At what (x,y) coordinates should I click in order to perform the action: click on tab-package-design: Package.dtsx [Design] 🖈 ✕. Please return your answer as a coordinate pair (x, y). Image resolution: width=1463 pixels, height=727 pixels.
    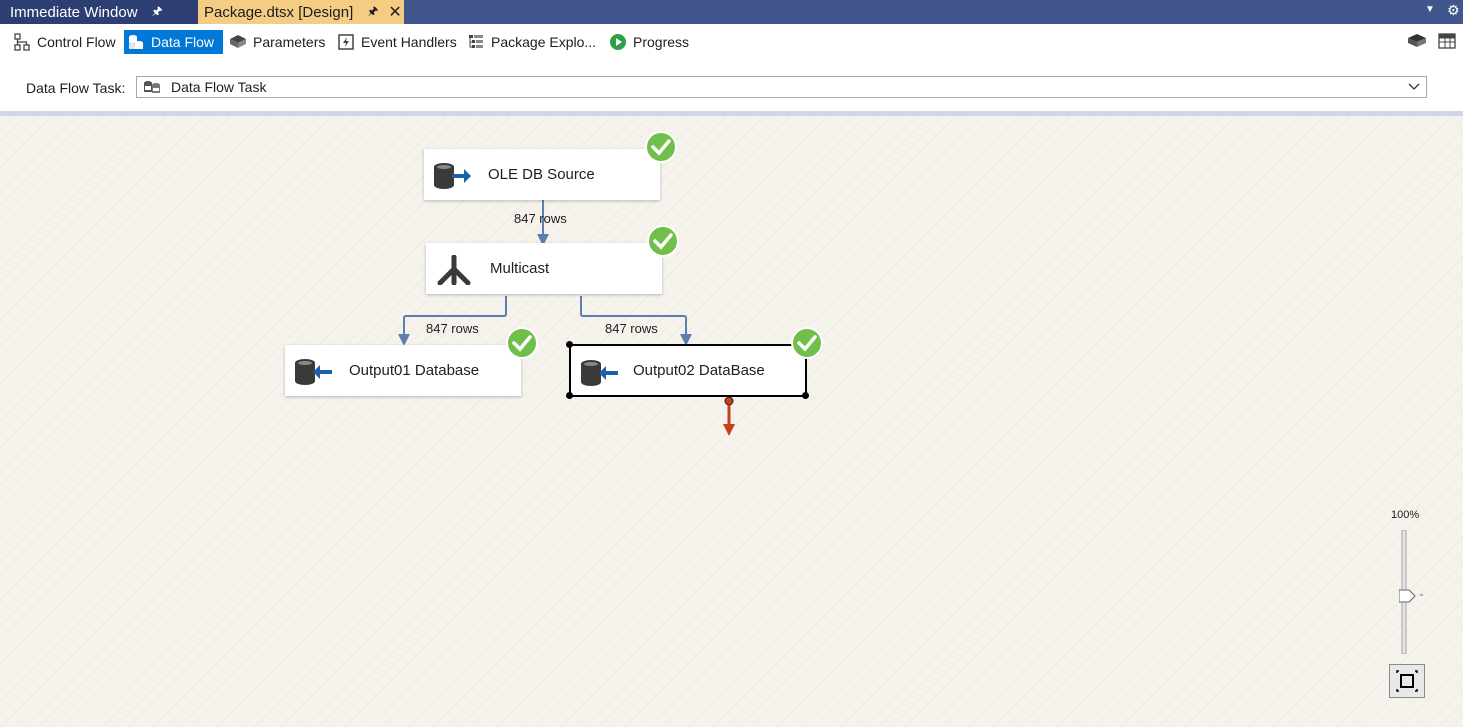
    Looking at the image, I should click on (301, 12).